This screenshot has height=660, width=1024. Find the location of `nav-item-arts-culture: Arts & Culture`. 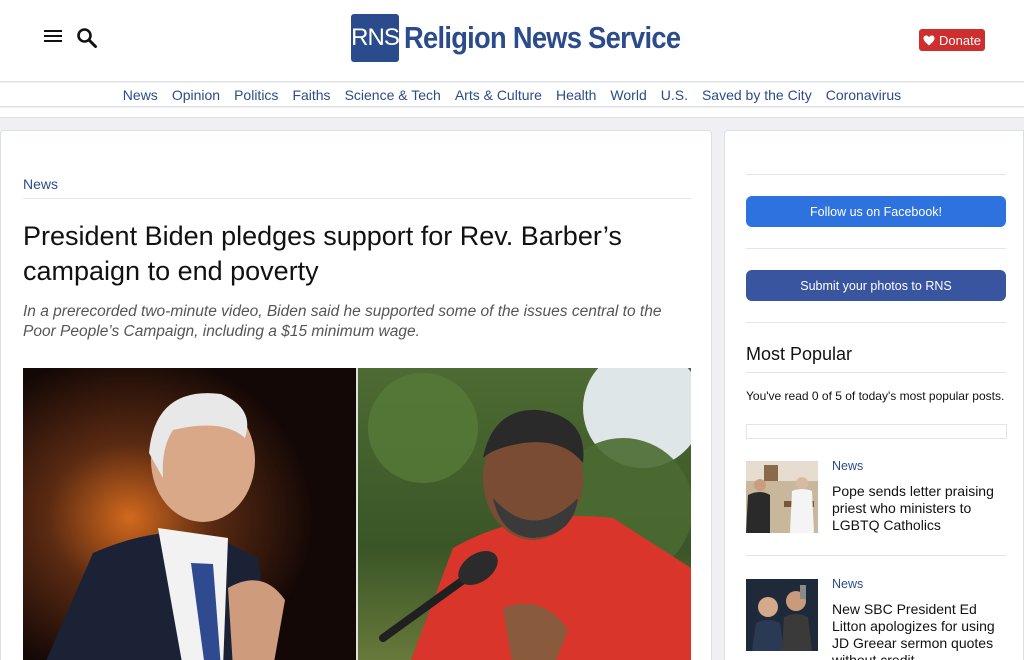

nav-item-arts-culture: Arts & Culture is located at coordinates (498, 95).